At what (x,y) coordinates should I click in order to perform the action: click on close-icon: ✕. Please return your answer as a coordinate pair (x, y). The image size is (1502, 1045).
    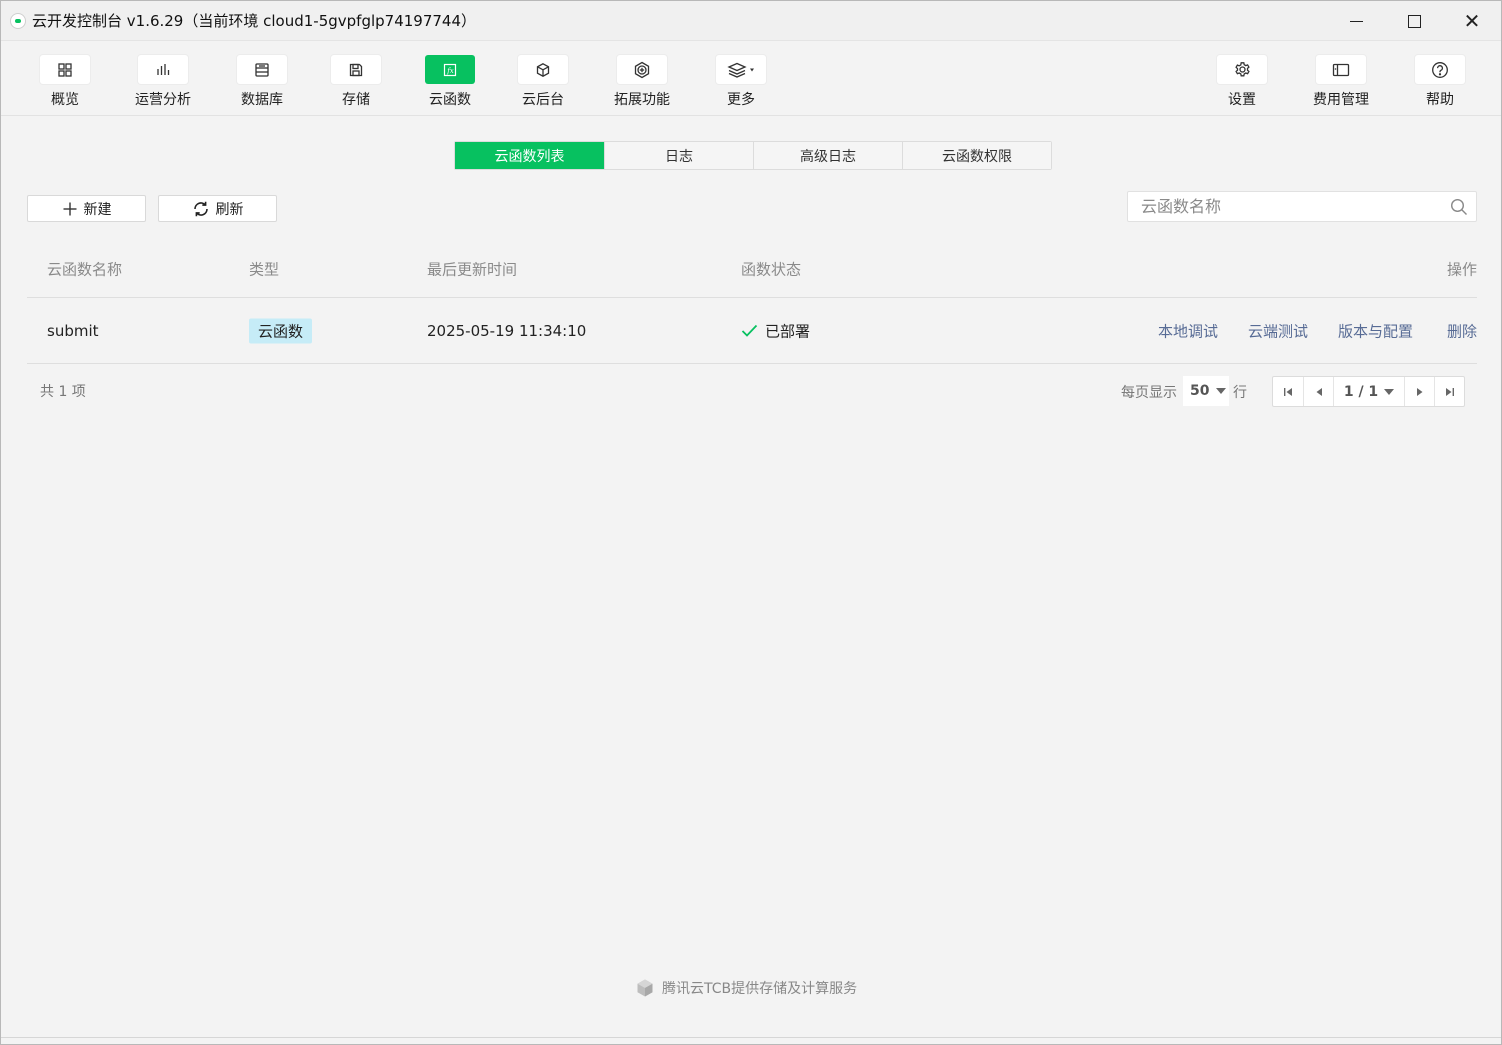
    Looking at the image, I should click on (1472, 21).